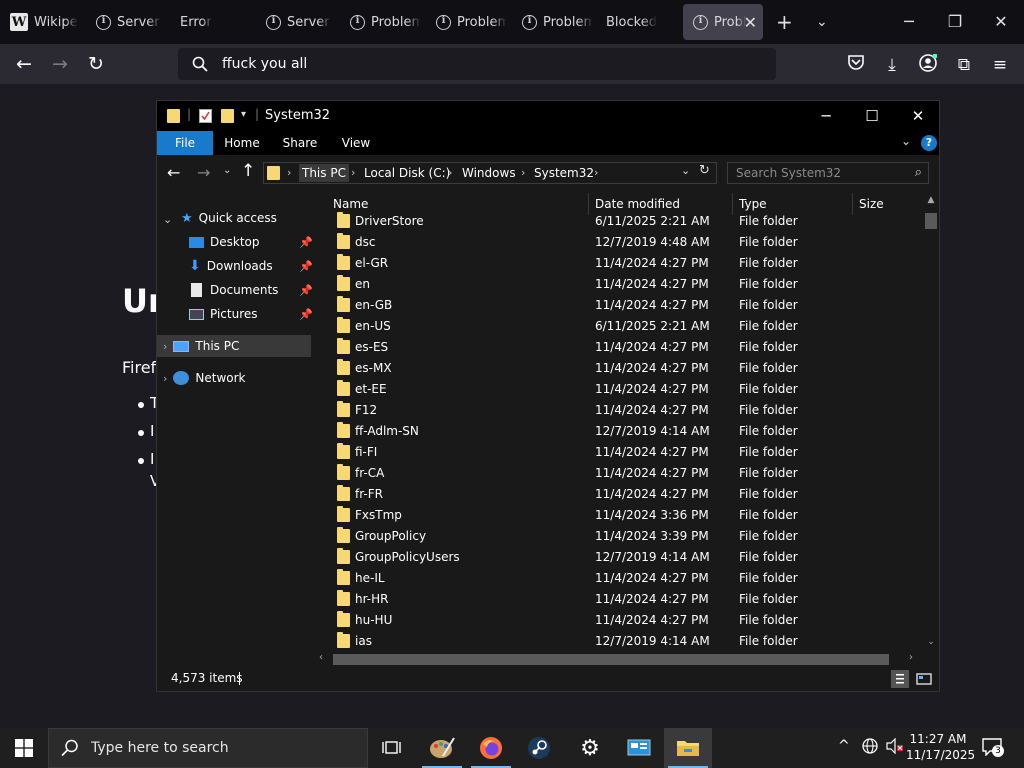  I want to click on customize-toolbar-icon: ▾, so click(243, 114).